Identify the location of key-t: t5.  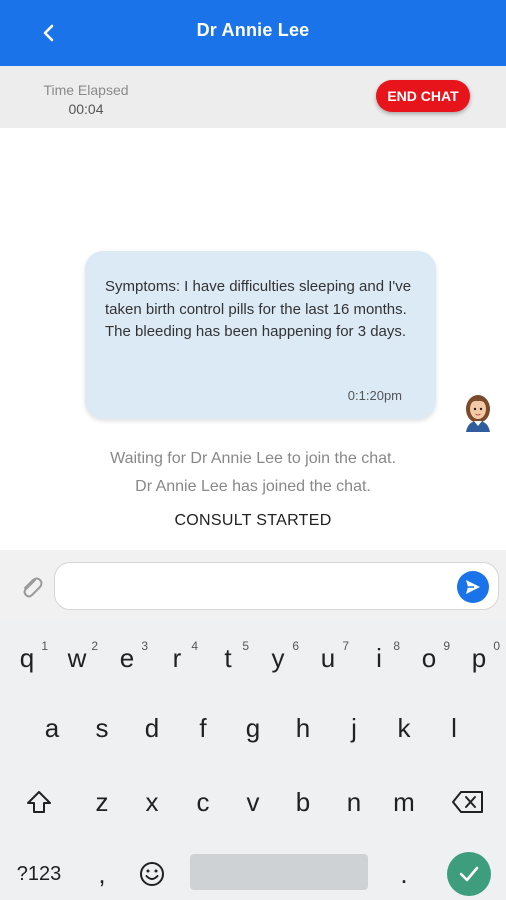
(228, 658).